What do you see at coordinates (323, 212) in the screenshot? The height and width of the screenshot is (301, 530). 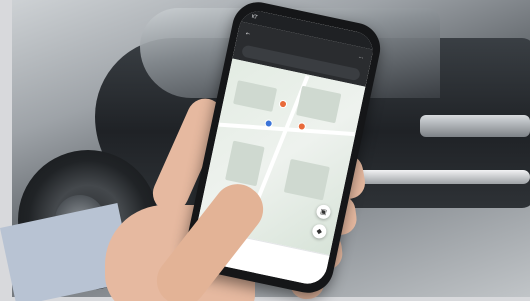 I see `car-icon: ▣` at bounding box center [323, 212].